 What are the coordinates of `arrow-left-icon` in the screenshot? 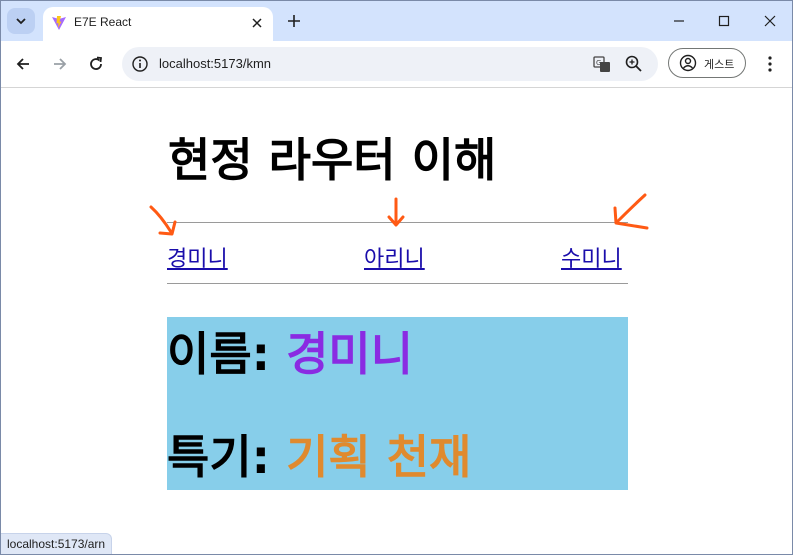 It's located at (22, 64).